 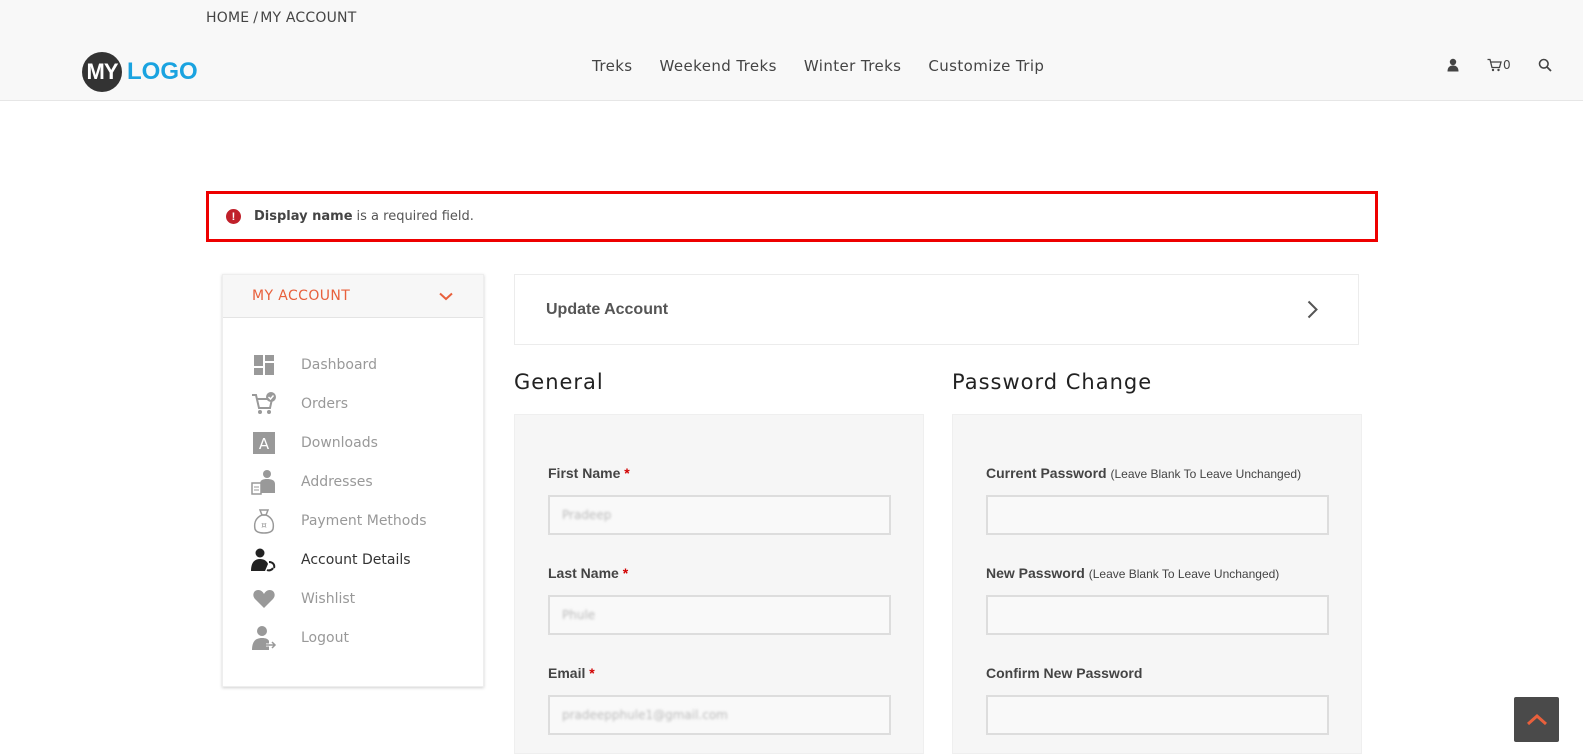 What do you see at coordinates (339, 364) in the screenshot?
I see `sidebar-item-label: Dashboard` at bounding box center [339, 364].